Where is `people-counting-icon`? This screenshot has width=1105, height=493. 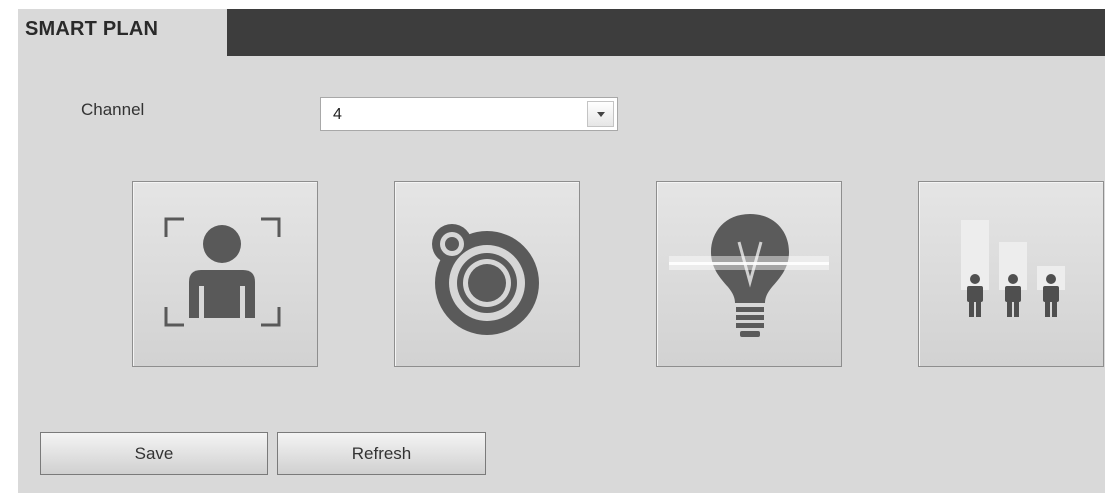
people-counting-icon is located at coordinates (1013, 268).